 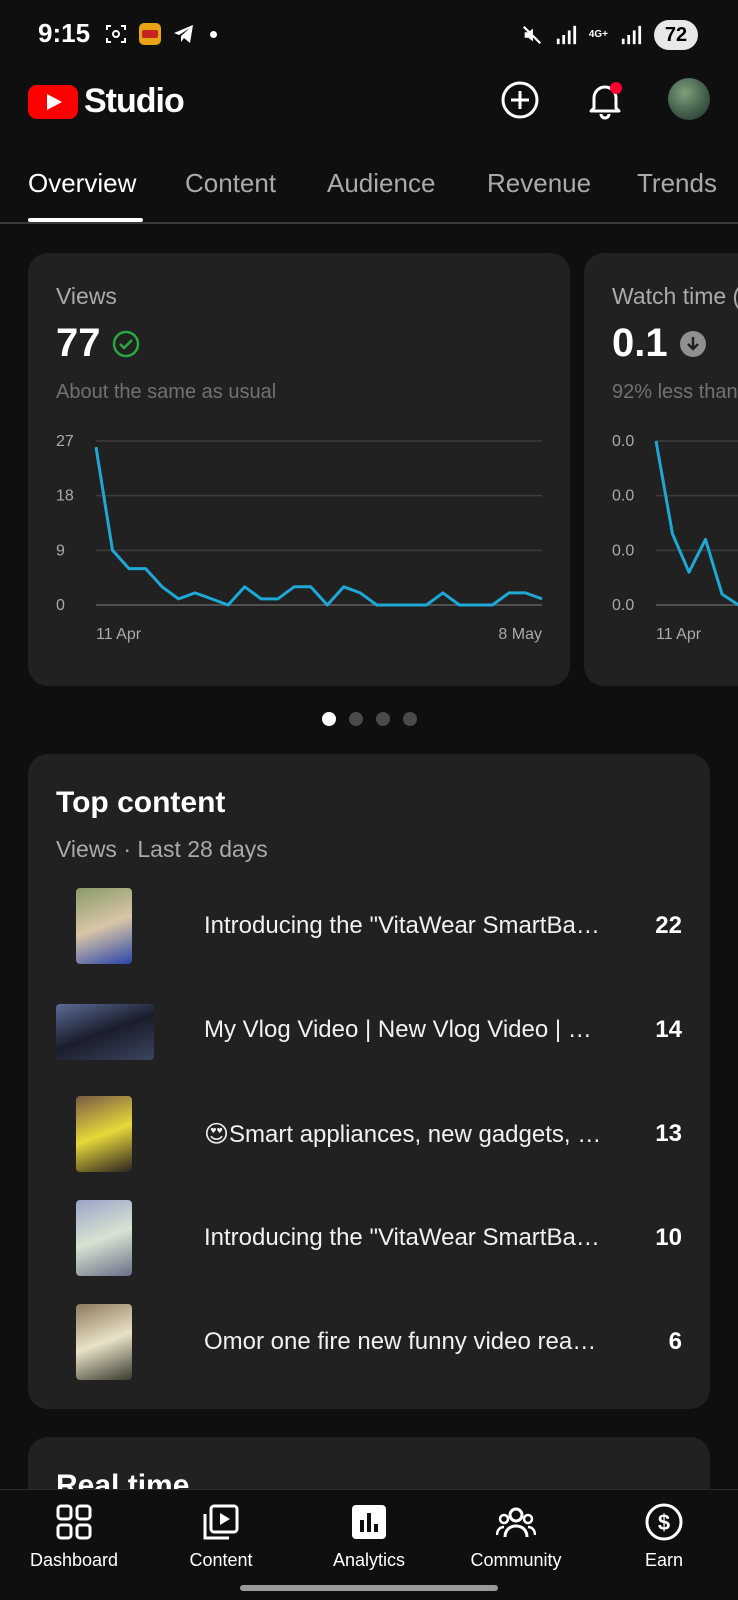 I want to click on nav-analytics: Analytics, so click(x=369, y=1536).